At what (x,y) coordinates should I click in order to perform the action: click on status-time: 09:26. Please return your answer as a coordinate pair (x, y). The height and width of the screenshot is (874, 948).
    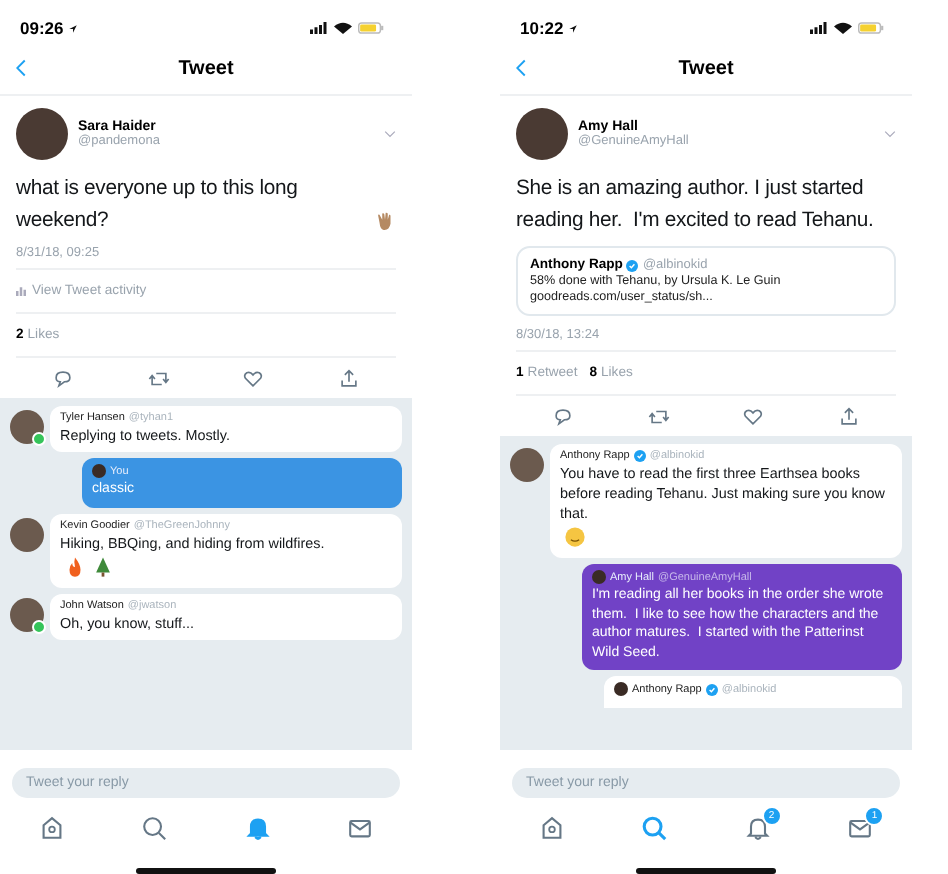
    Looking at the image, I should click on (42, 28).